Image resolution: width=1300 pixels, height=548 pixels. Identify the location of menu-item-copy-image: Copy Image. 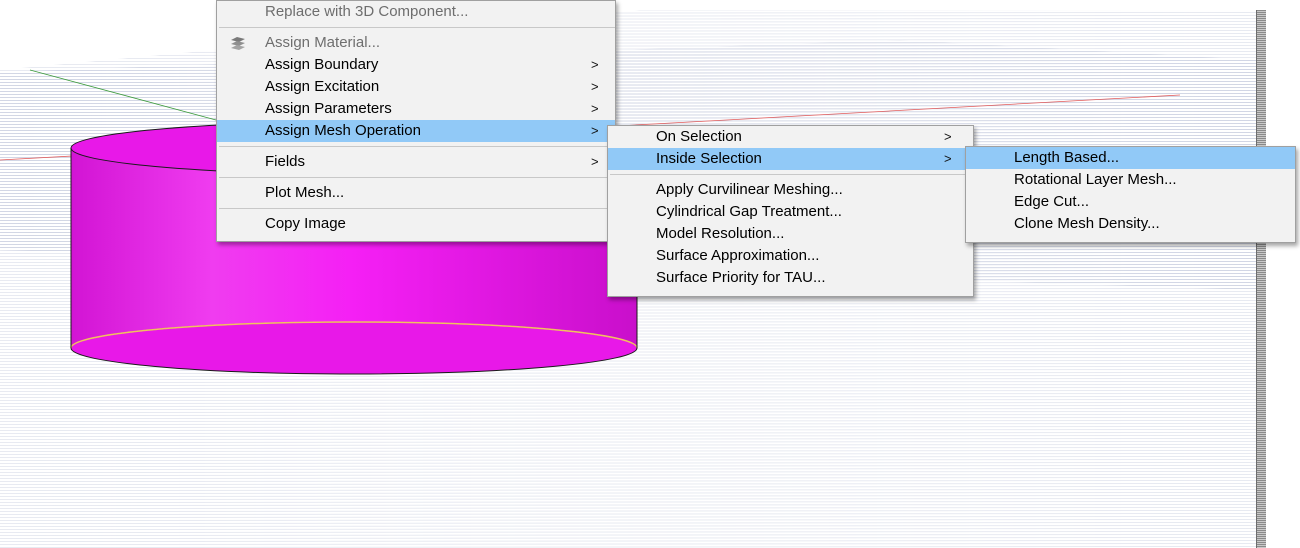
(416, 224).